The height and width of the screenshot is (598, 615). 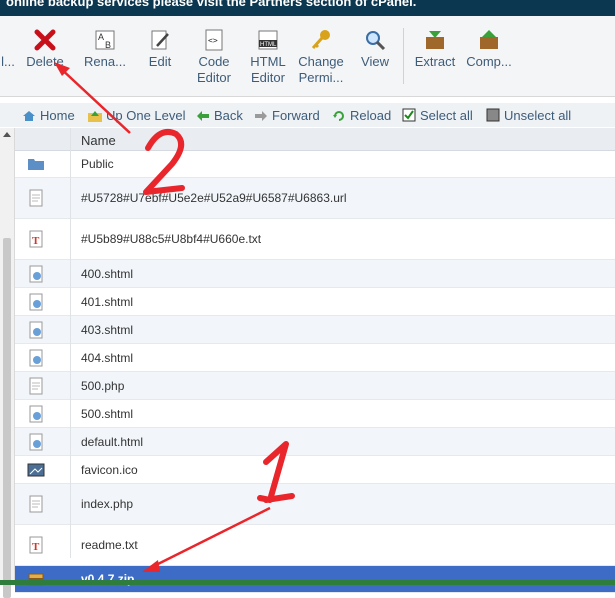 What do you see at coordinates (97, 164) in the screenshot?
I see `file-name: Public` at bounding box center [97, 164].